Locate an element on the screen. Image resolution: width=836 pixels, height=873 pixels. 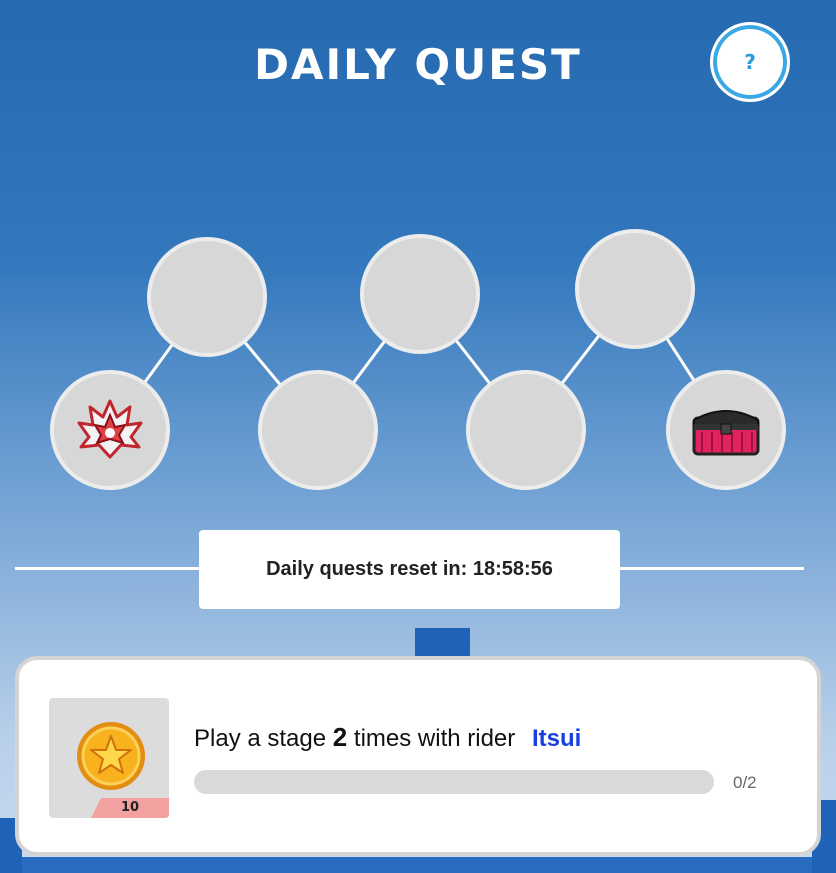
reward-amount: 10 is located at coordinates (130, 808).